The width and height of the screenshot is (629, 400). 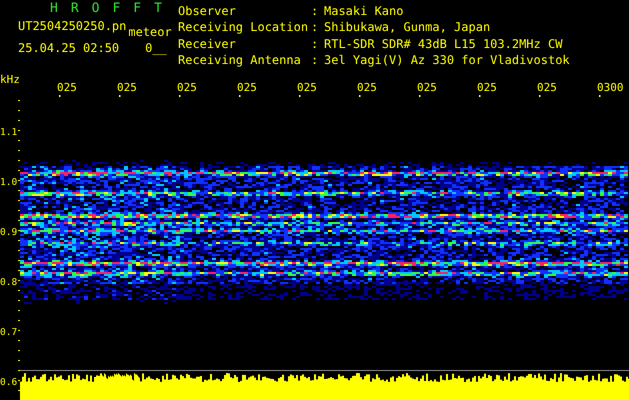 I want to click on info-value: 3el Yagi(V) Az 330 for Vladivostok, so click(x=447, y=61).